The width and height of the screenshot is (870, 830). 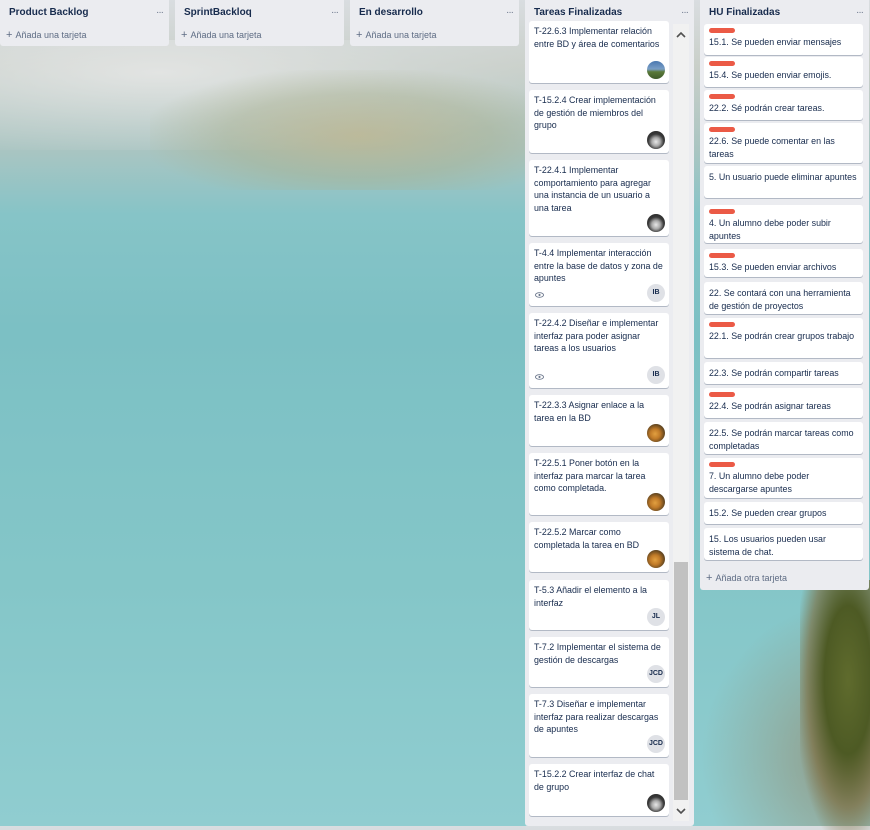 What do you see at coordinates (774, 373) in the screenshot?
I see `card-title: 22.3. Se podrán compartir tareas` at bounding box center [774, 373].